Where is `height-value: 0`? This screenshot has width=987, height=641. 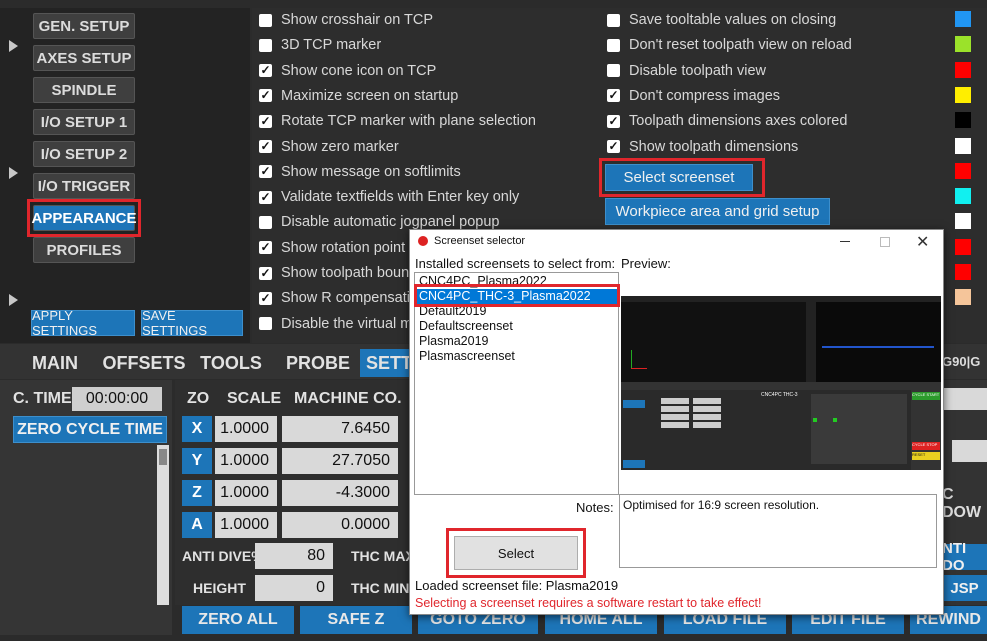 height-value: 0 is located at coordinates (294, 588).